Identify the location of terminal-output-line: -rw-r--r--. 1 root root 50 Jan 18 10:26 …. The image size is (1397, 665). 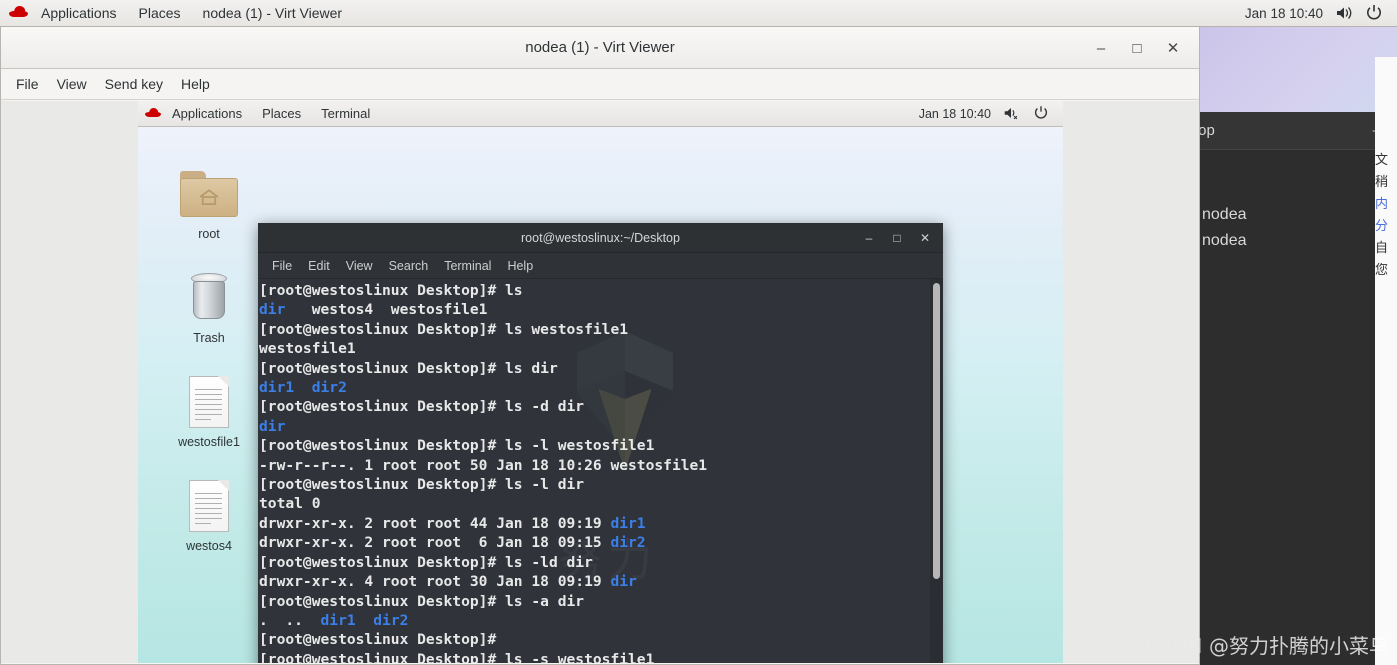
(601, 465).